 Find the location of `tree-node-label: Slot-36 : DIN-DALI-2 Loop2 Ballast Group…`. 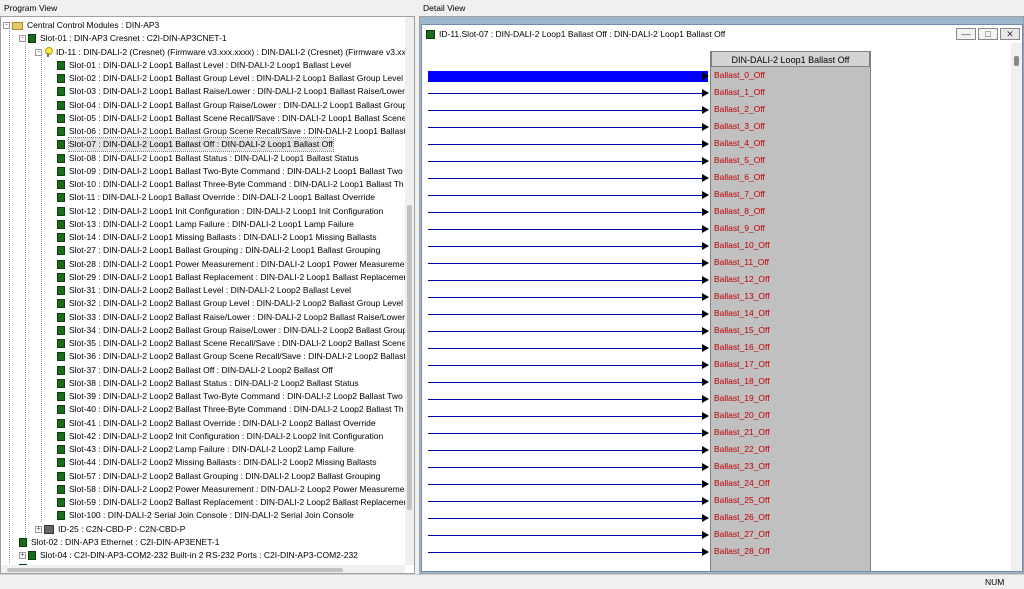

tree-node-label: Slot-36 : DIN-DALI-2 Loop2 Ballast Group… is located at coordinates (237, 356).